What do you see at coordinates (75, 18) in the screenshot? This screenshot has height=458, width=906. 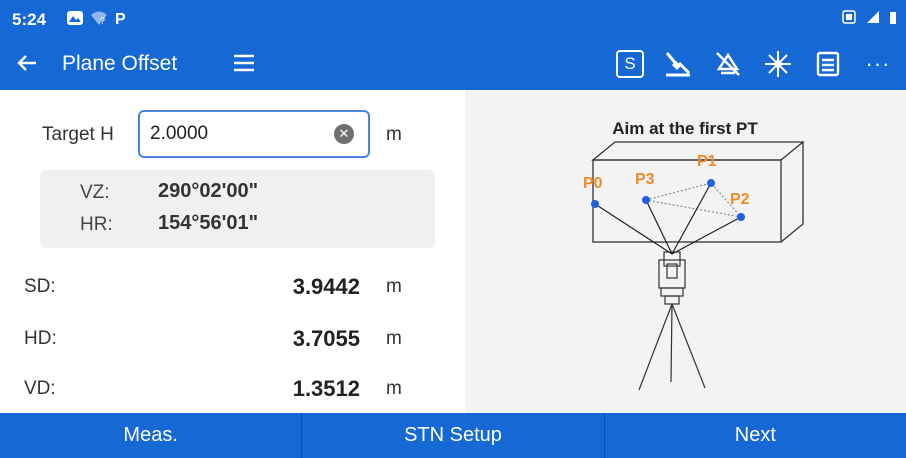 I see `gallery-icon` at bounding box center [75, 18].